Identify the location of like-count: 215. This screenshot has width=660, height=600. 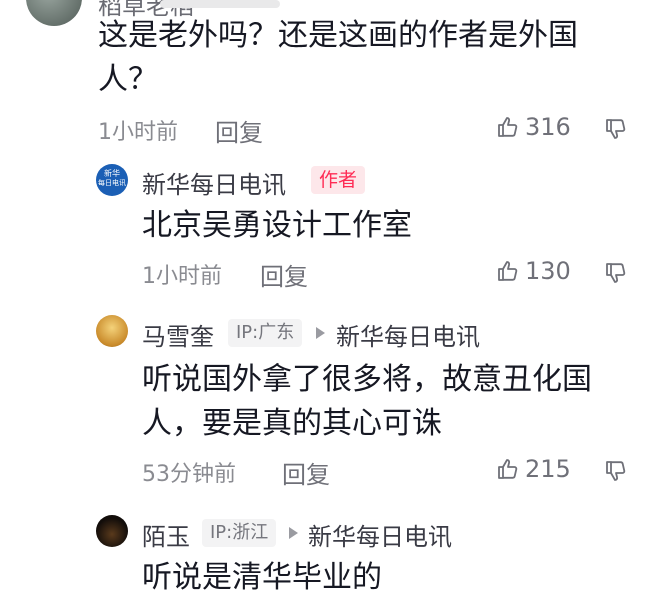
(548, 469).